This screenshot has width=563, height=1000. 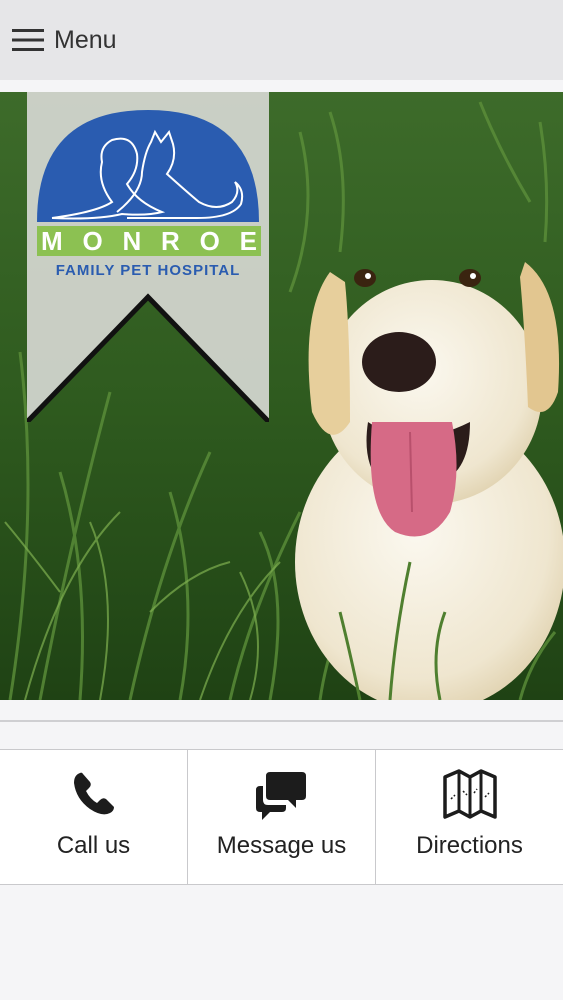 What do you see at coordinates (281, 721) in the screenshot?
I see `divider` at bounding box center [281, 721].